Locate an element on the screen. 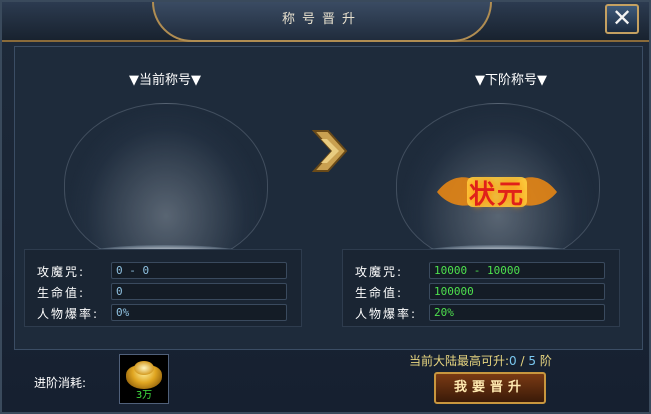 The height and width of the screenshot is (414, 651). current-stats-panel: 攻魔咒: 0 - 0 生命值: 0 人物爆率: 0% is located at coordinates (163, 288).